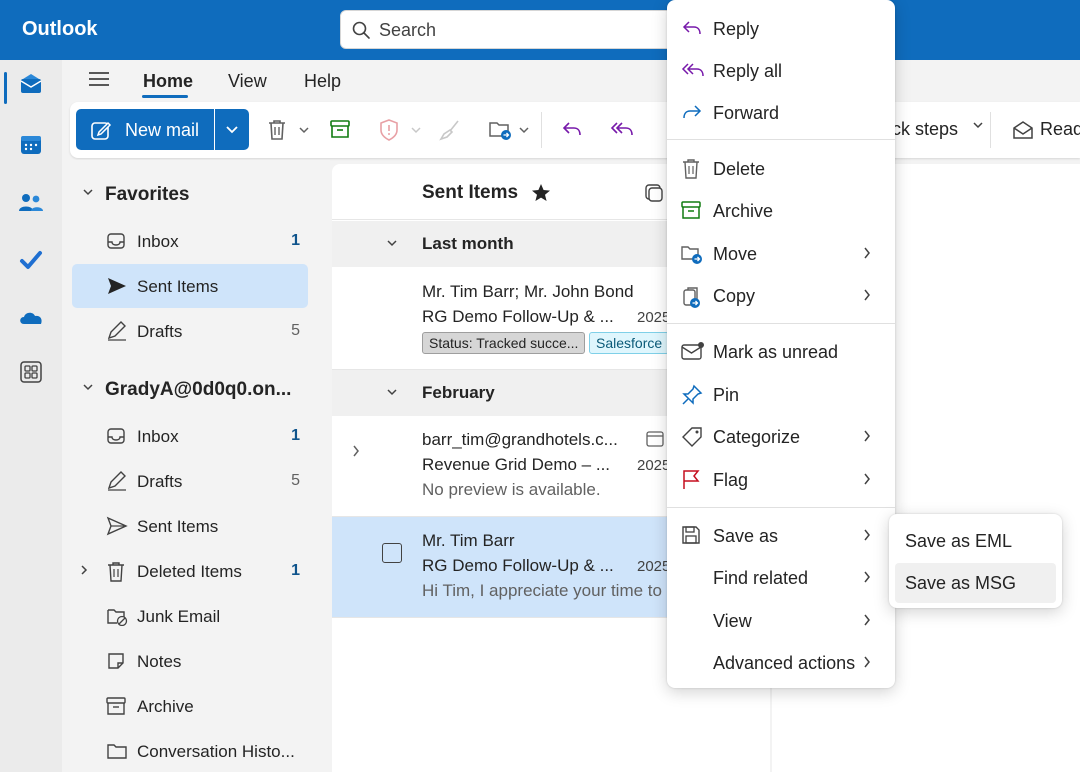 The width and height of the screenshot is (1080, 772). What do you see at coordinates (389, 130) in the screenshot?
I see `report-icon` at bounding box center [389, 130].